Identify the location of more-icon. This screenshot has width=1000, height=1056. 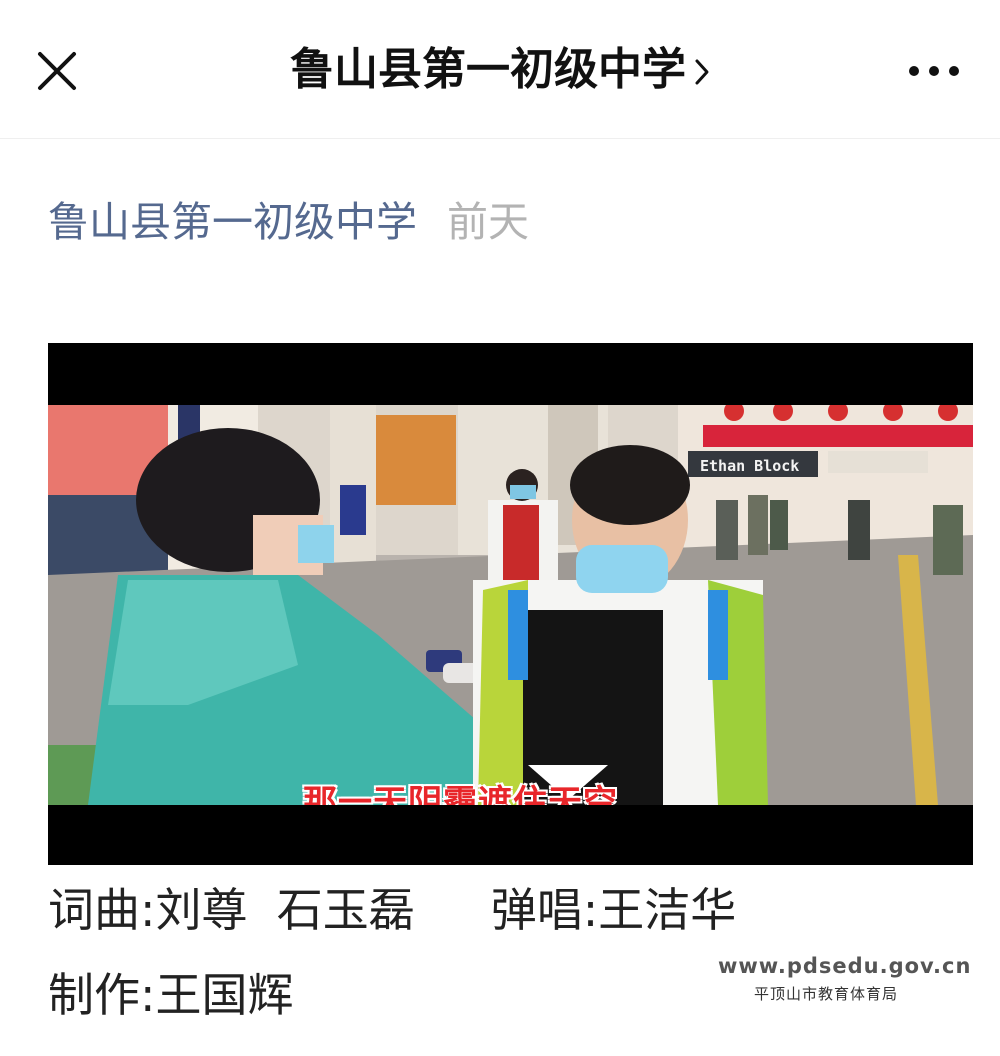
(934, 71).